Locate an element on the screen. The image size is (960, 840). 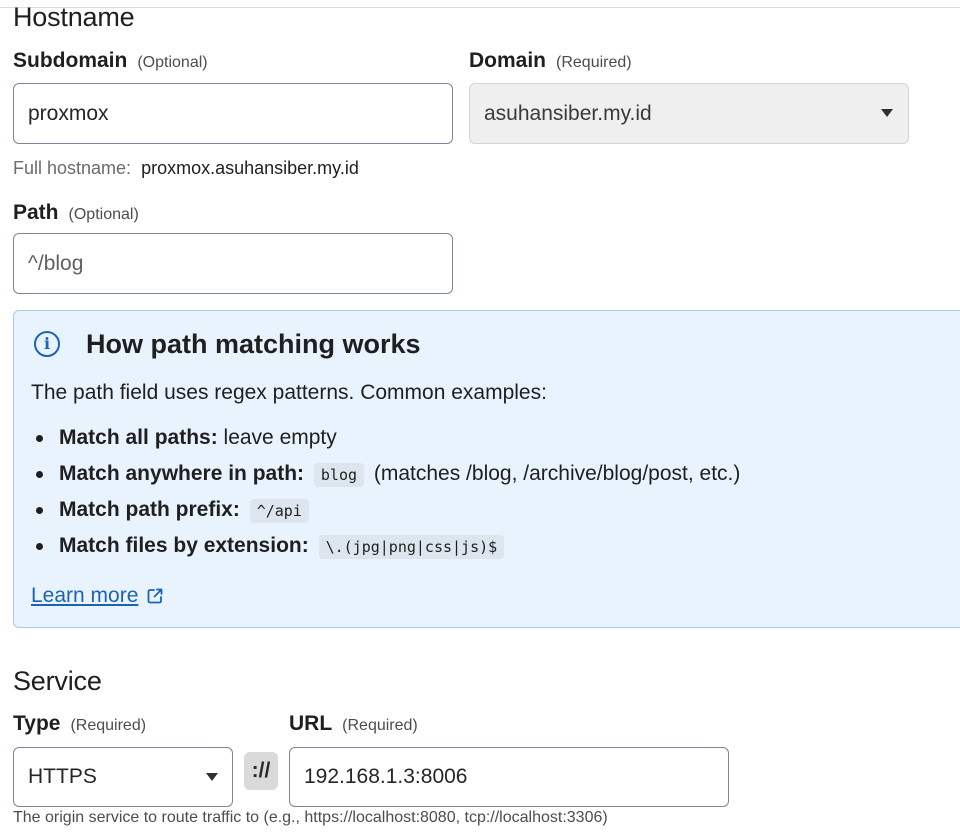
path-label-text: Path is located at coordinates (36, 212).